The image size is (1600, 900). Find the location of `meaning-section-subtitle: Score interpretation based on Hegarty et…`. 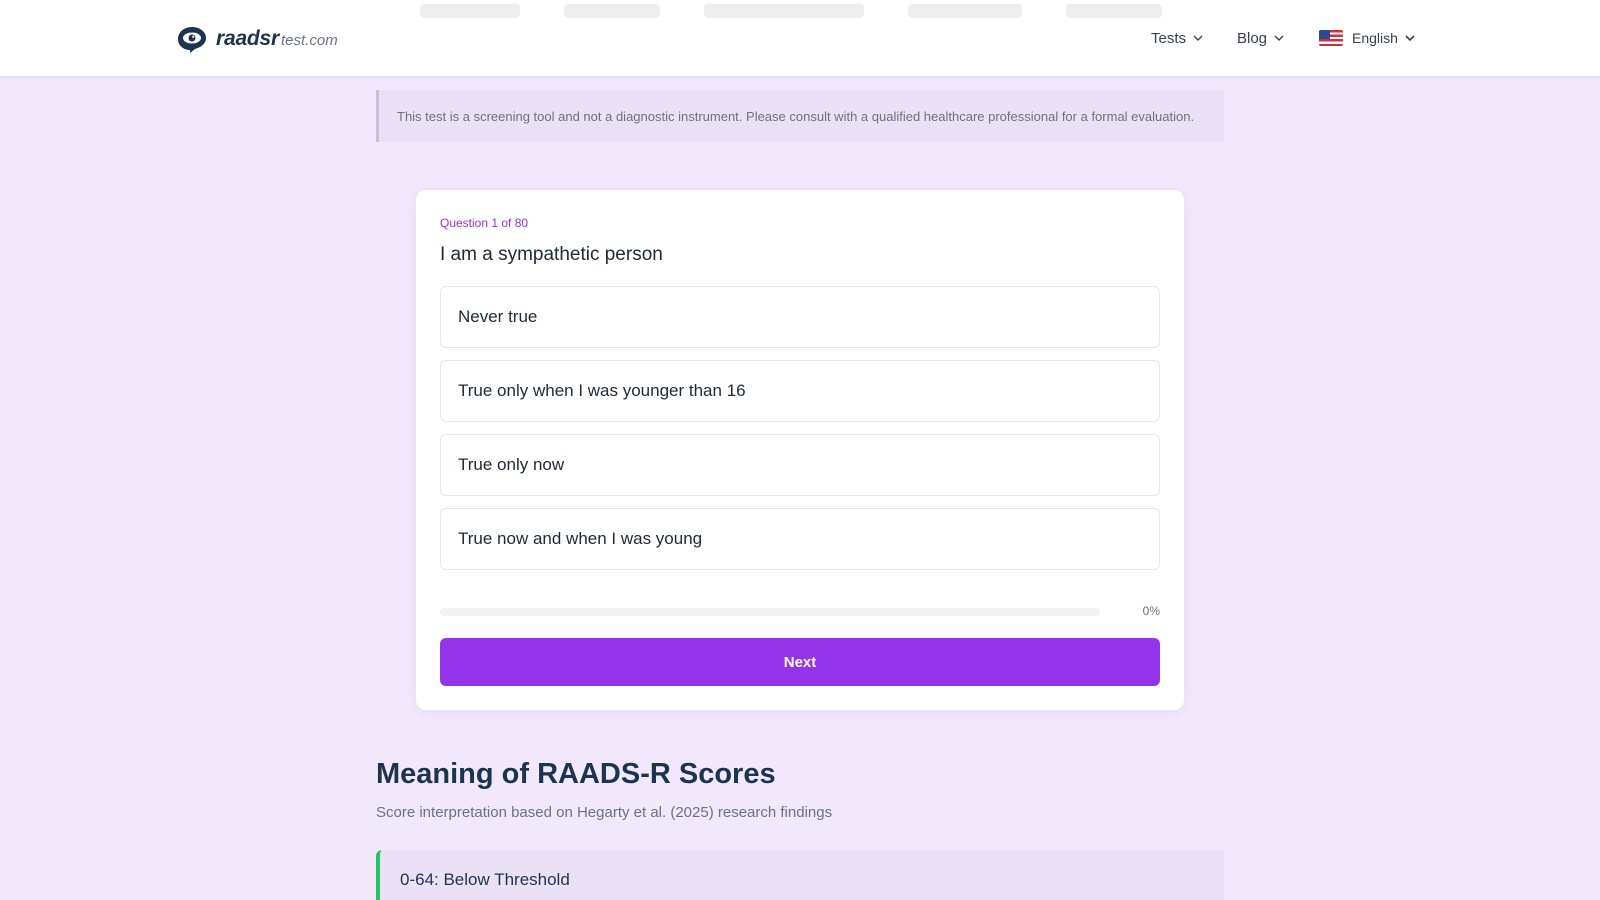

meaning-section-subtitle: Score interpretation based on Hegarty et… is located at coordinates (604, 812).